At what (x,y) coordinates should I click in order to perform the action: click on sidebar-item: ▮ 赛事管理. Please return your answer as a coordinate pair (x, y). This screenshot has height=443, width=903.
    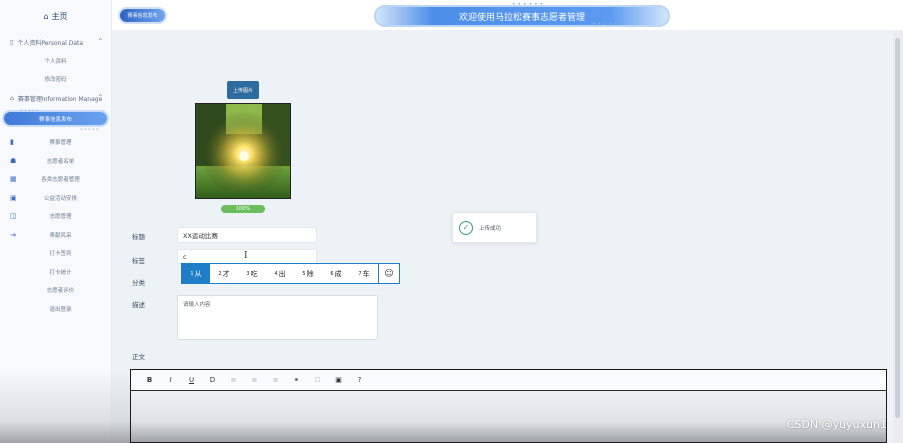
    Looking at the image, I should click on (55, 142).